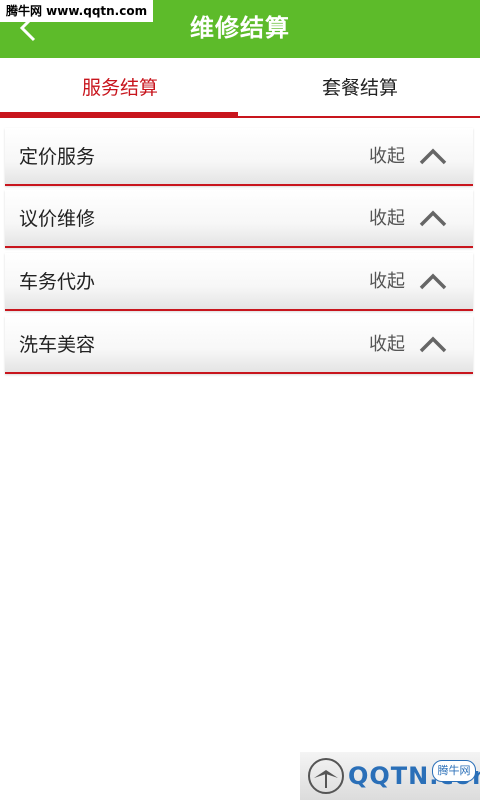  I want to click on section-label: 定价服务, so click(57, 157).